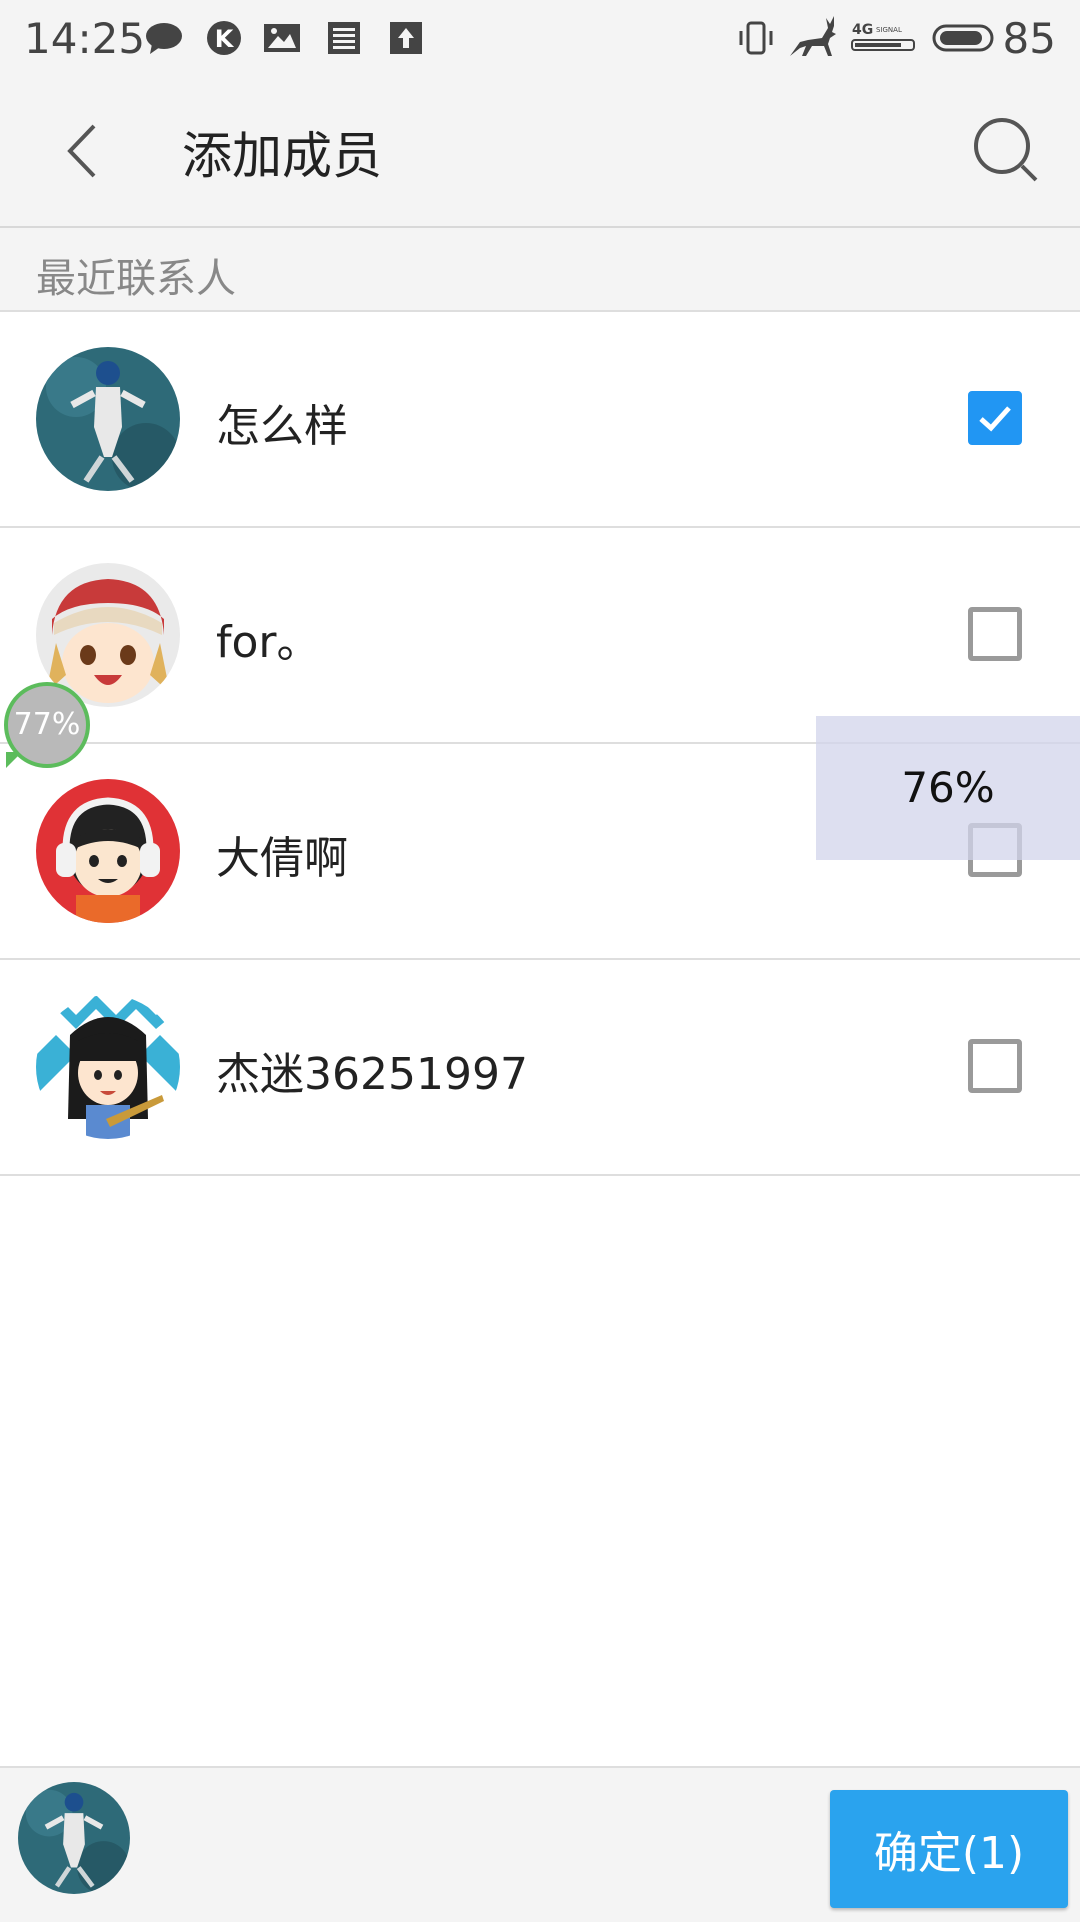 The height and width of the screenshot is (1922, 1080). I want to click on signal-4g-icon: 4G SIGNAL, so click(883, 36).